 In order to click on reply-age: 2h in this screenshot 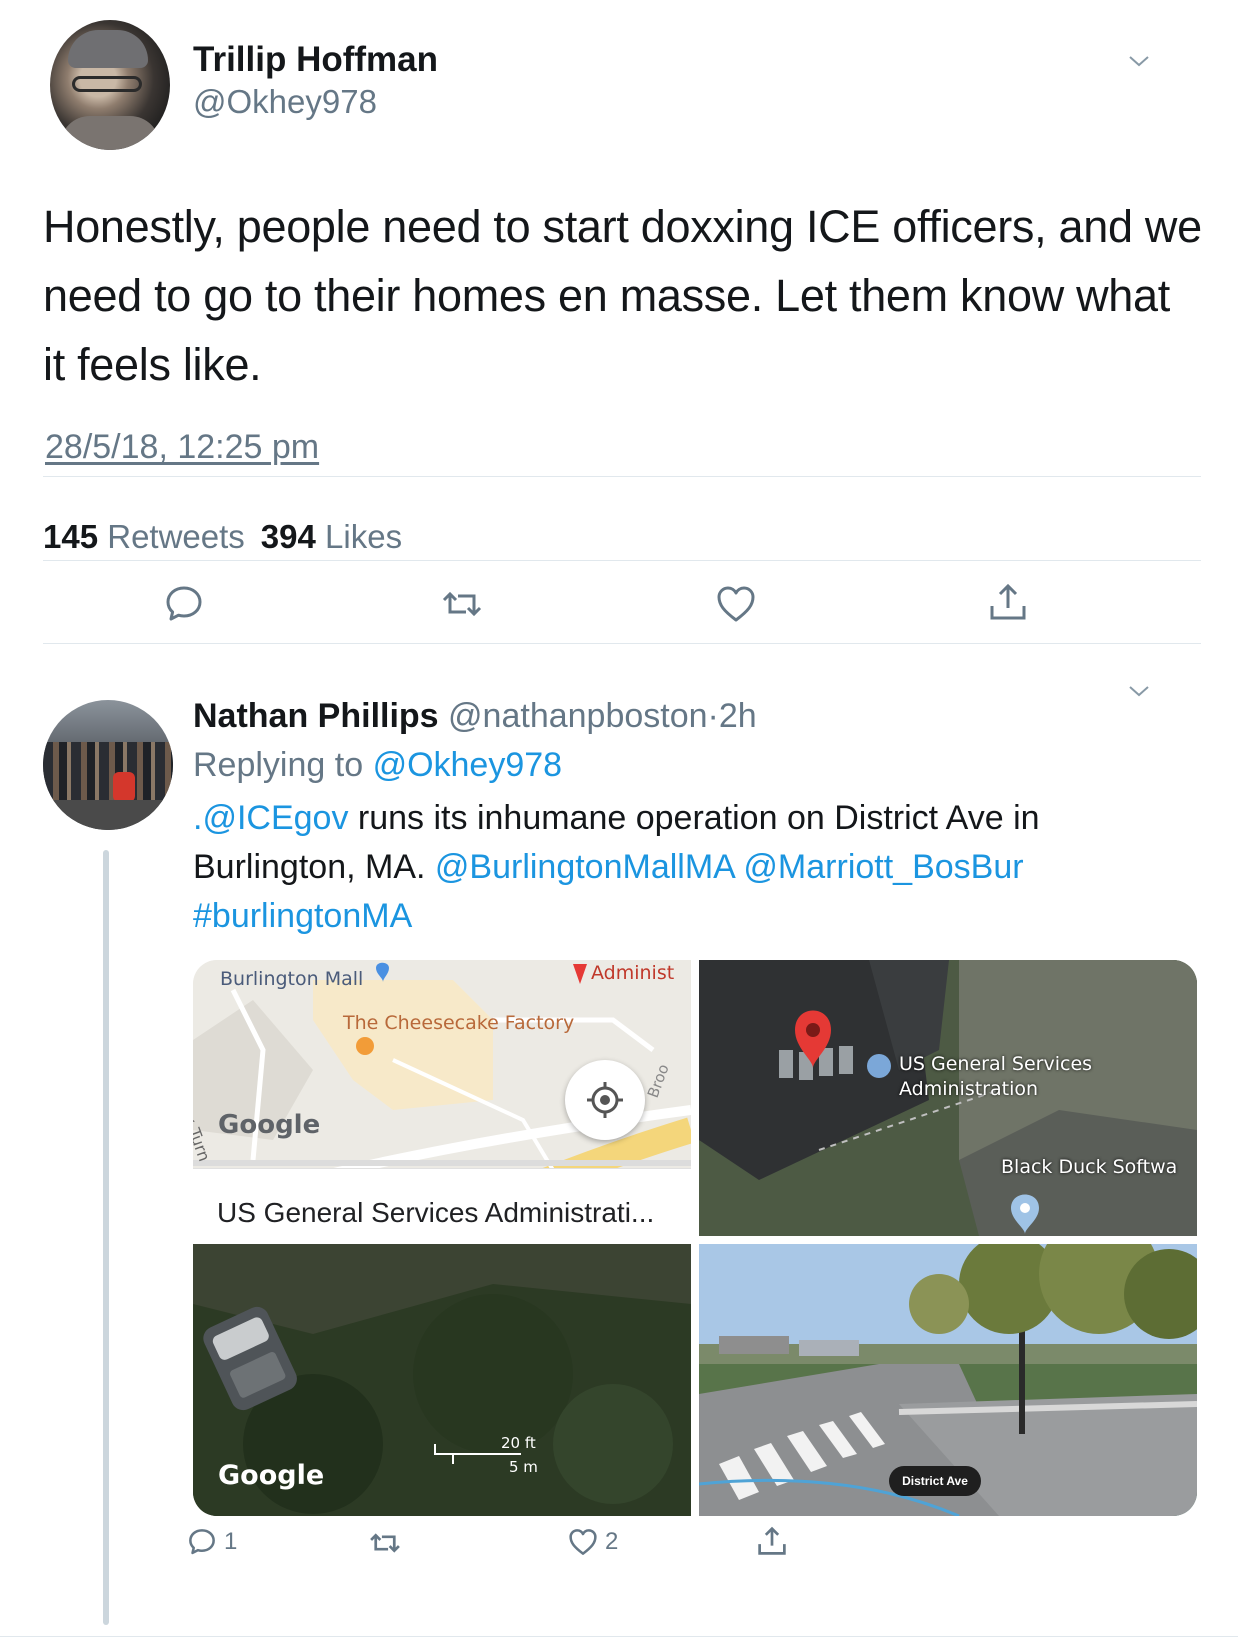, I will do `click(738, 716)`.